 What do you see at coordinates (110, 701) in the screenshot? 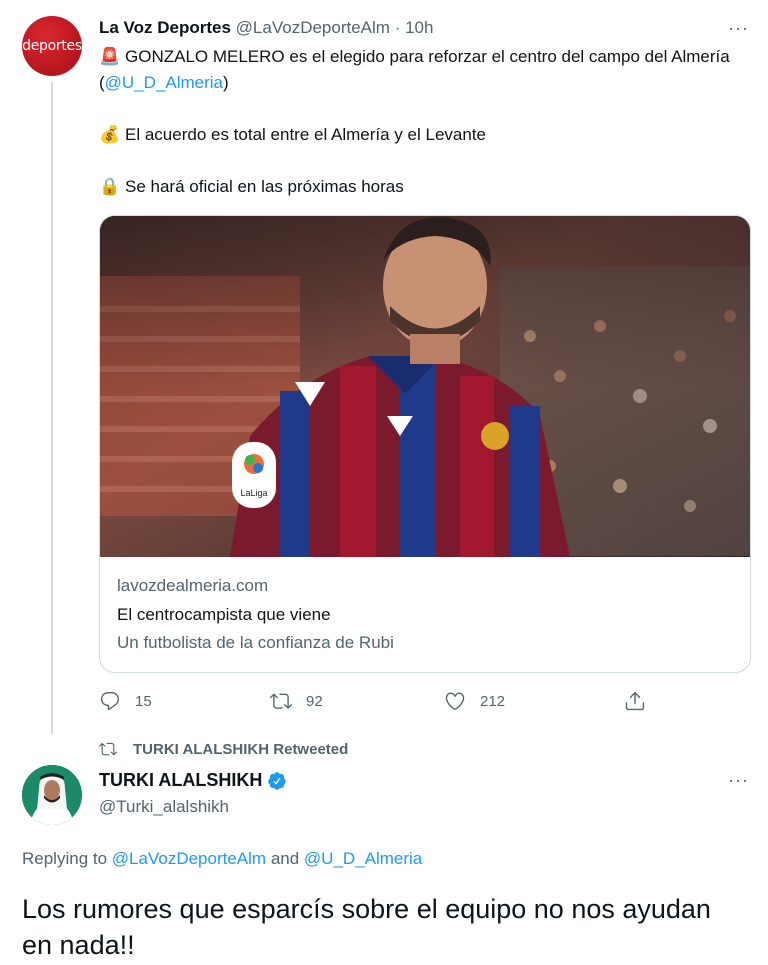
I see `reply-icon` at bounding box center [110, 701].